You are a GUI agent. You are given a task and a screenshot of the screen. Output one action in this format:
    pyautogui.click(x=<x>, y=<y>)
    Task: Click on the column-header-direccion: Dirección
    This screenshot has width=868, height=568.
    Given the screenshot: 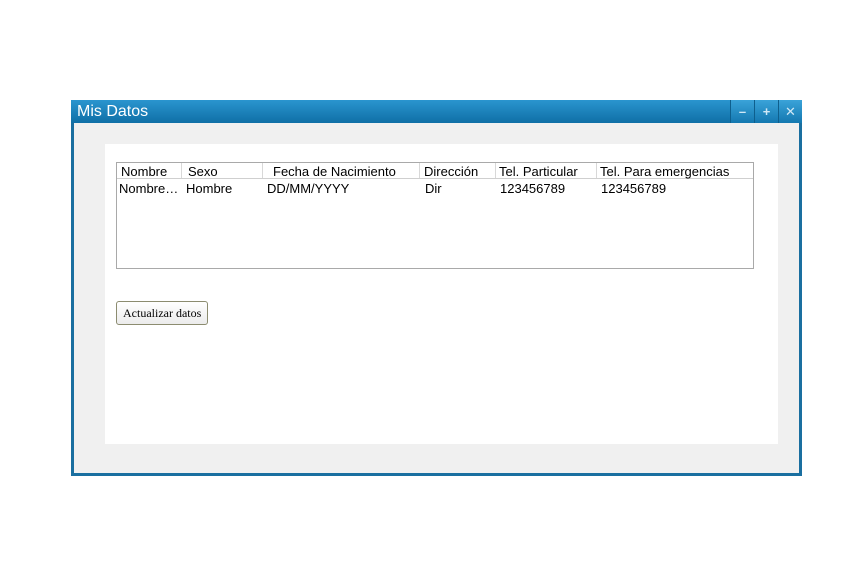 What is the action you would take?
    pyautogui.click(x=459, y=171)
    